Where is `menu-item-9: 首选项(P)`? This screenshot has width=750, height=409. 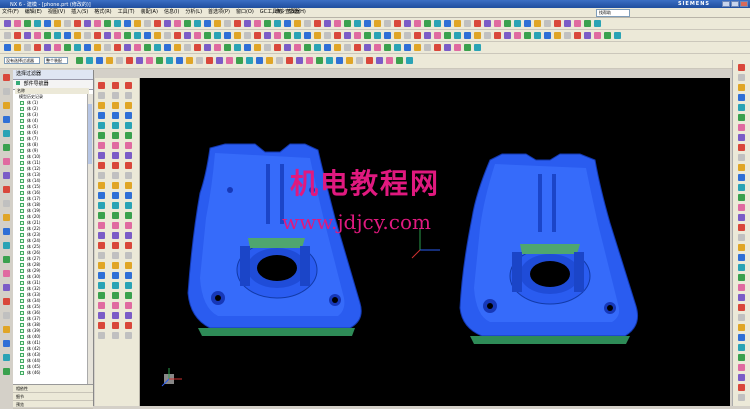 menu-item-9: 首选项(P) is located at coordinates (219, 12).